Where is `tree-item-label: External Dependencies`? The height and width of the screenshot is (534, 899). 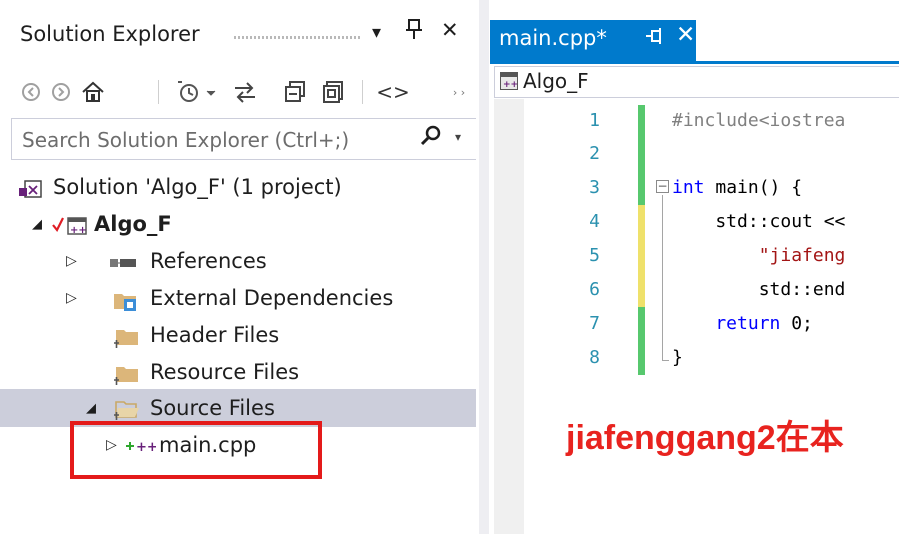
tree-item-label: External Dependencies is located at coordinates (272, 298).